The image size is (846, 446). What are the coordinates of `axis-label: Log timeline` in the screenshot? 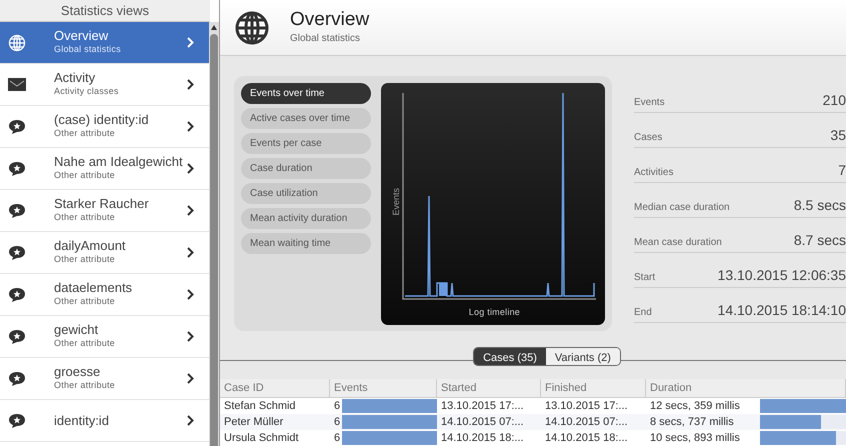 It's located at (494, 312).